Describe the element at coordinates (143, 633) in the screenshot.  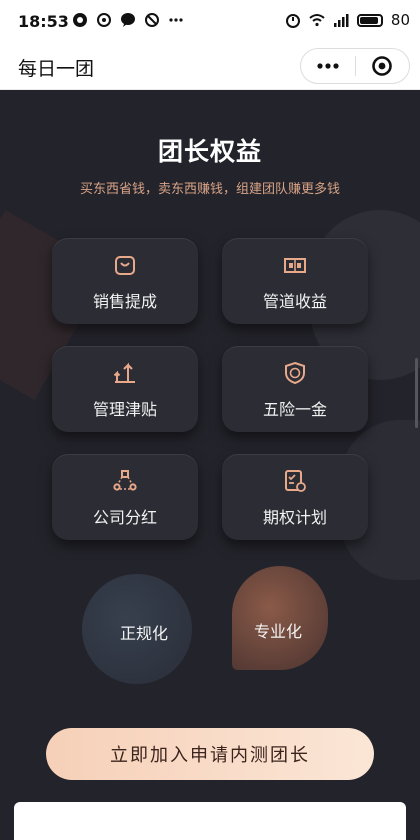
I see `feature-label-standardized: 正规化` at that location.